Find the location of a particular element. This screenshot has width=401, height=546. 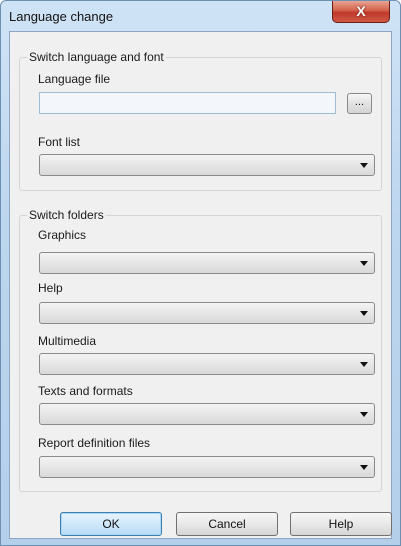

ok-button: OK is located at coordinates (111, 524).